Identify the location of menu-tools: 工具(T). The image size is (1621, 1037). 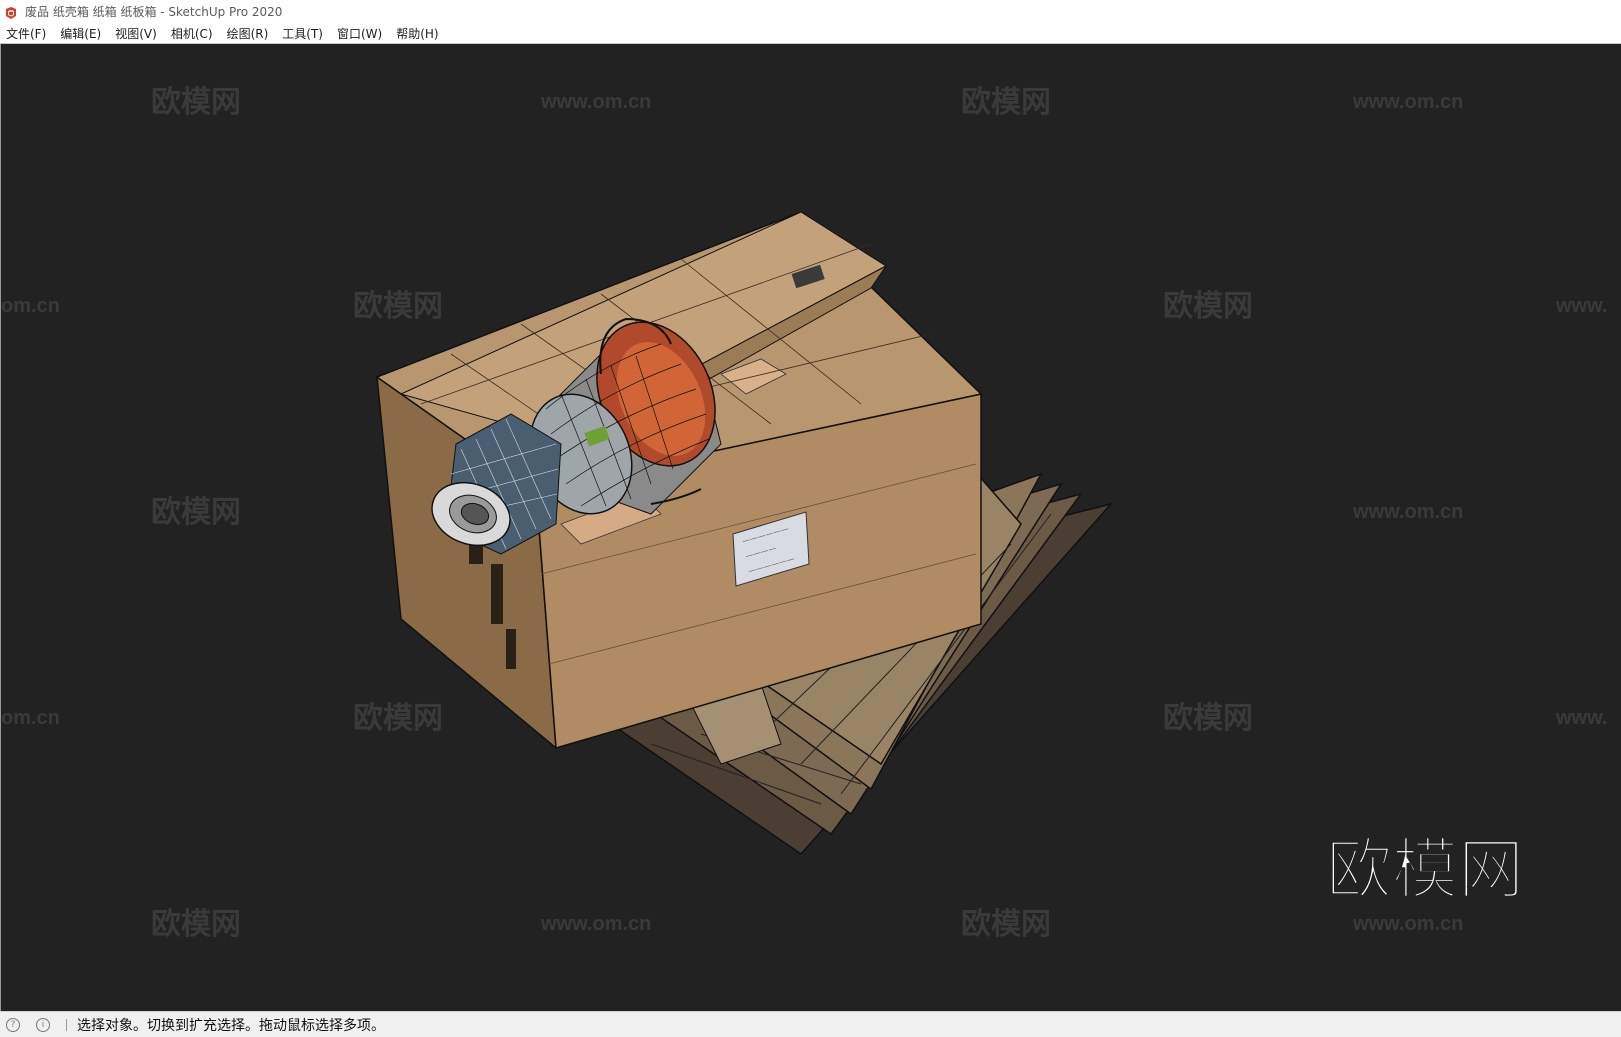
(302, 33).